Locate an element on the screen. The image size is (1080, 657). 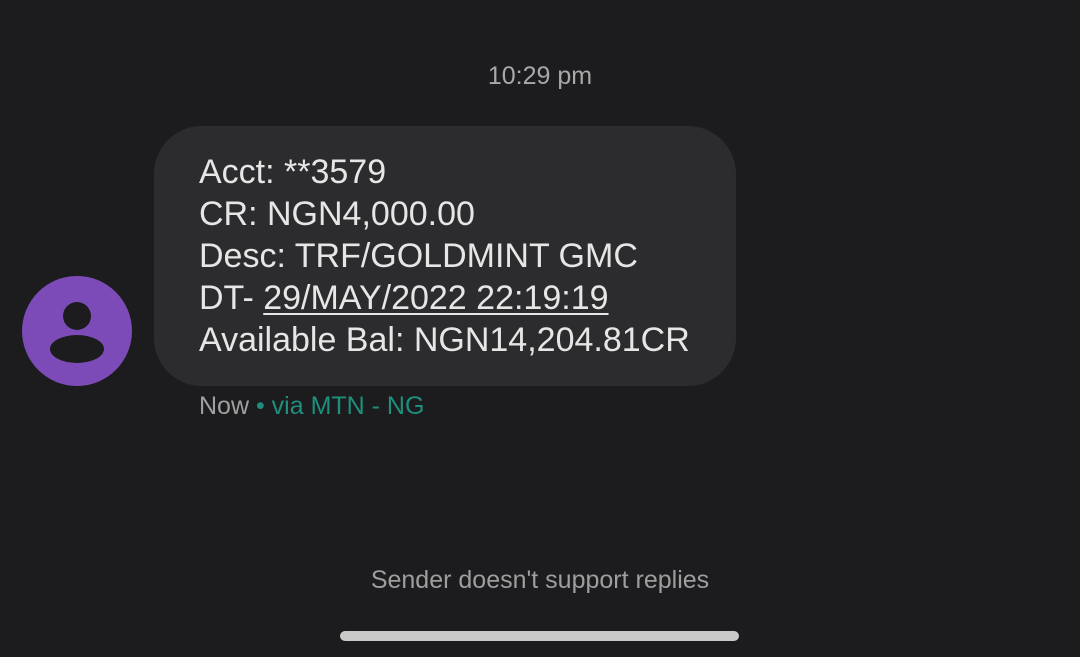
message-date-line: DT- 29/MAY/2022 22:19:19 is located at coordinates (467, 298).